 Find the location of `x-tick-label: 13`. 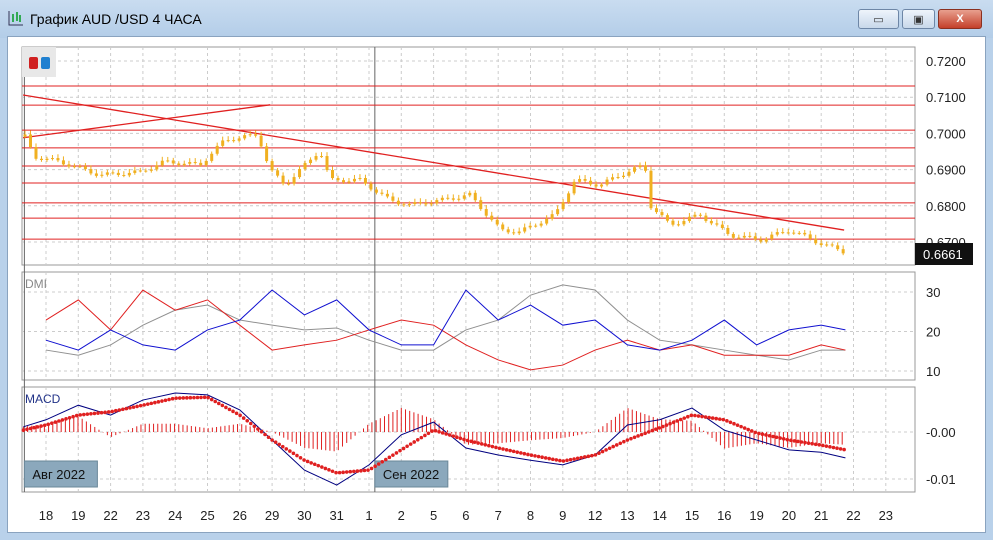

x-tick-label: 13 is located at coordinates (627, 515).